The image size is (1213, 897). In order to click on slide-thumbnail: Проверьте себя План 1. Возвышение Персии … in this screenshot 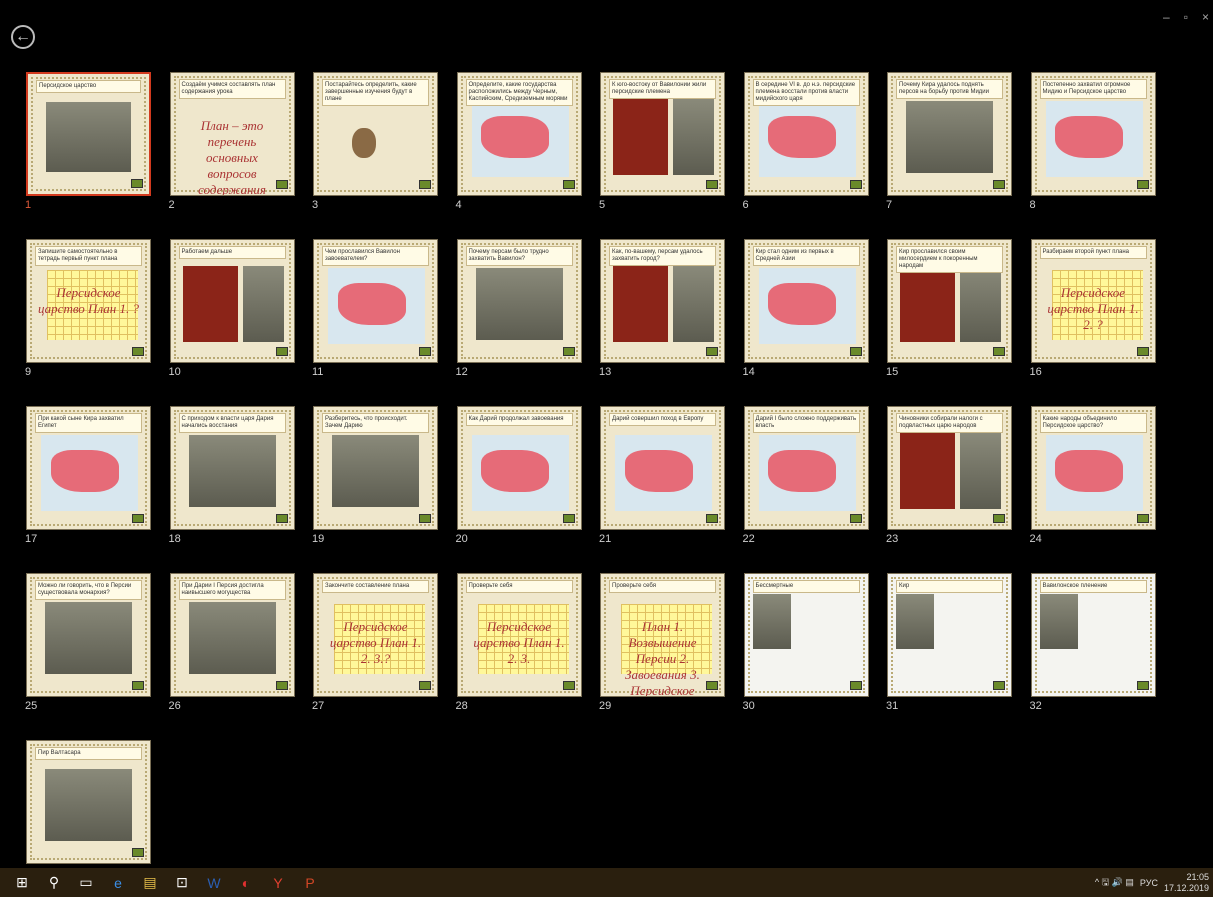, I will do `click(663, 642)`.